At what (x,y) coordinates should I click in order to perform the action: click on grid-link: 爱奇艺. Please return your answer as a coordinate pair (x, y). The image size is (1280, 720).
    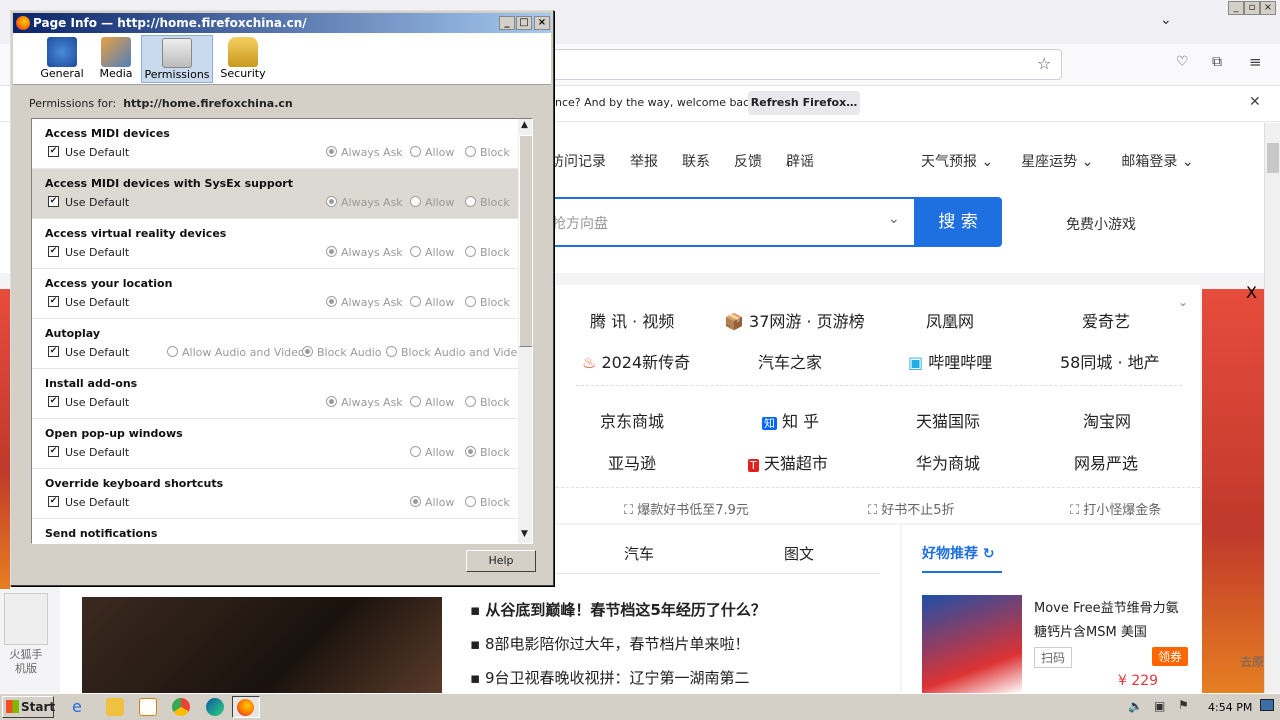
    Looking at the image, I should click on (1106, 320).